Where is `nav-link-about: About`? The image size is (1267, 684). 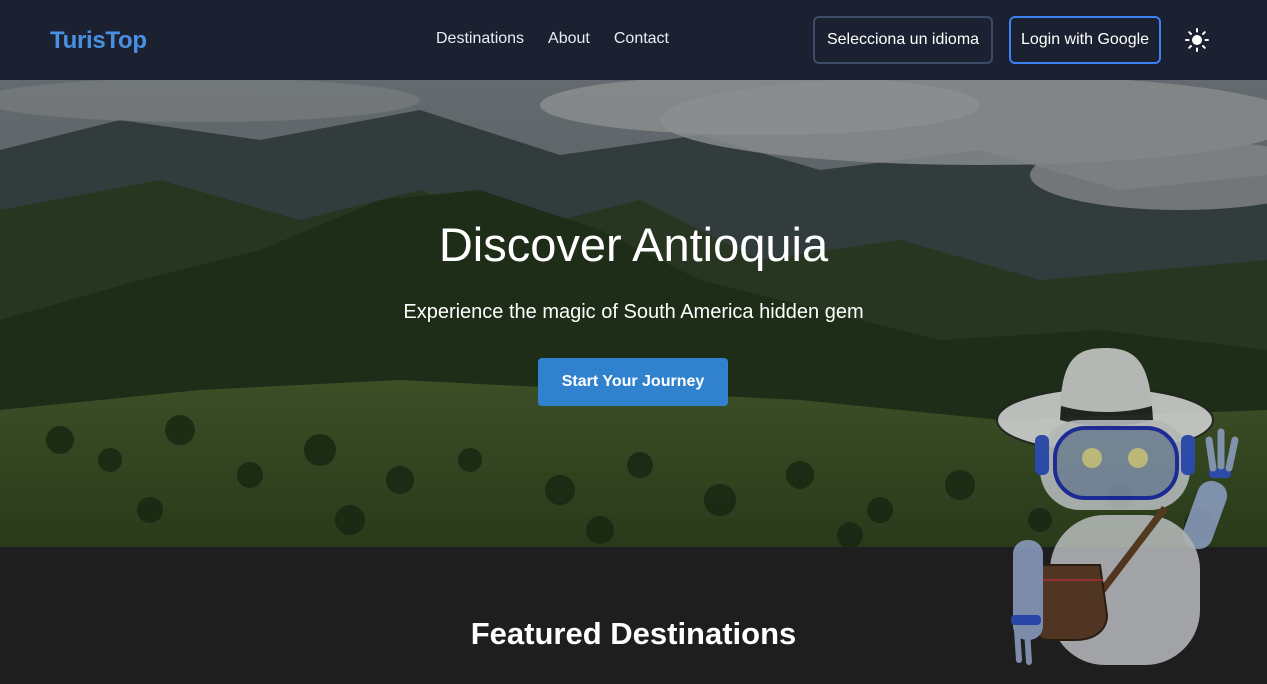
nav-link-about: About is located at coordinates (569, 39).